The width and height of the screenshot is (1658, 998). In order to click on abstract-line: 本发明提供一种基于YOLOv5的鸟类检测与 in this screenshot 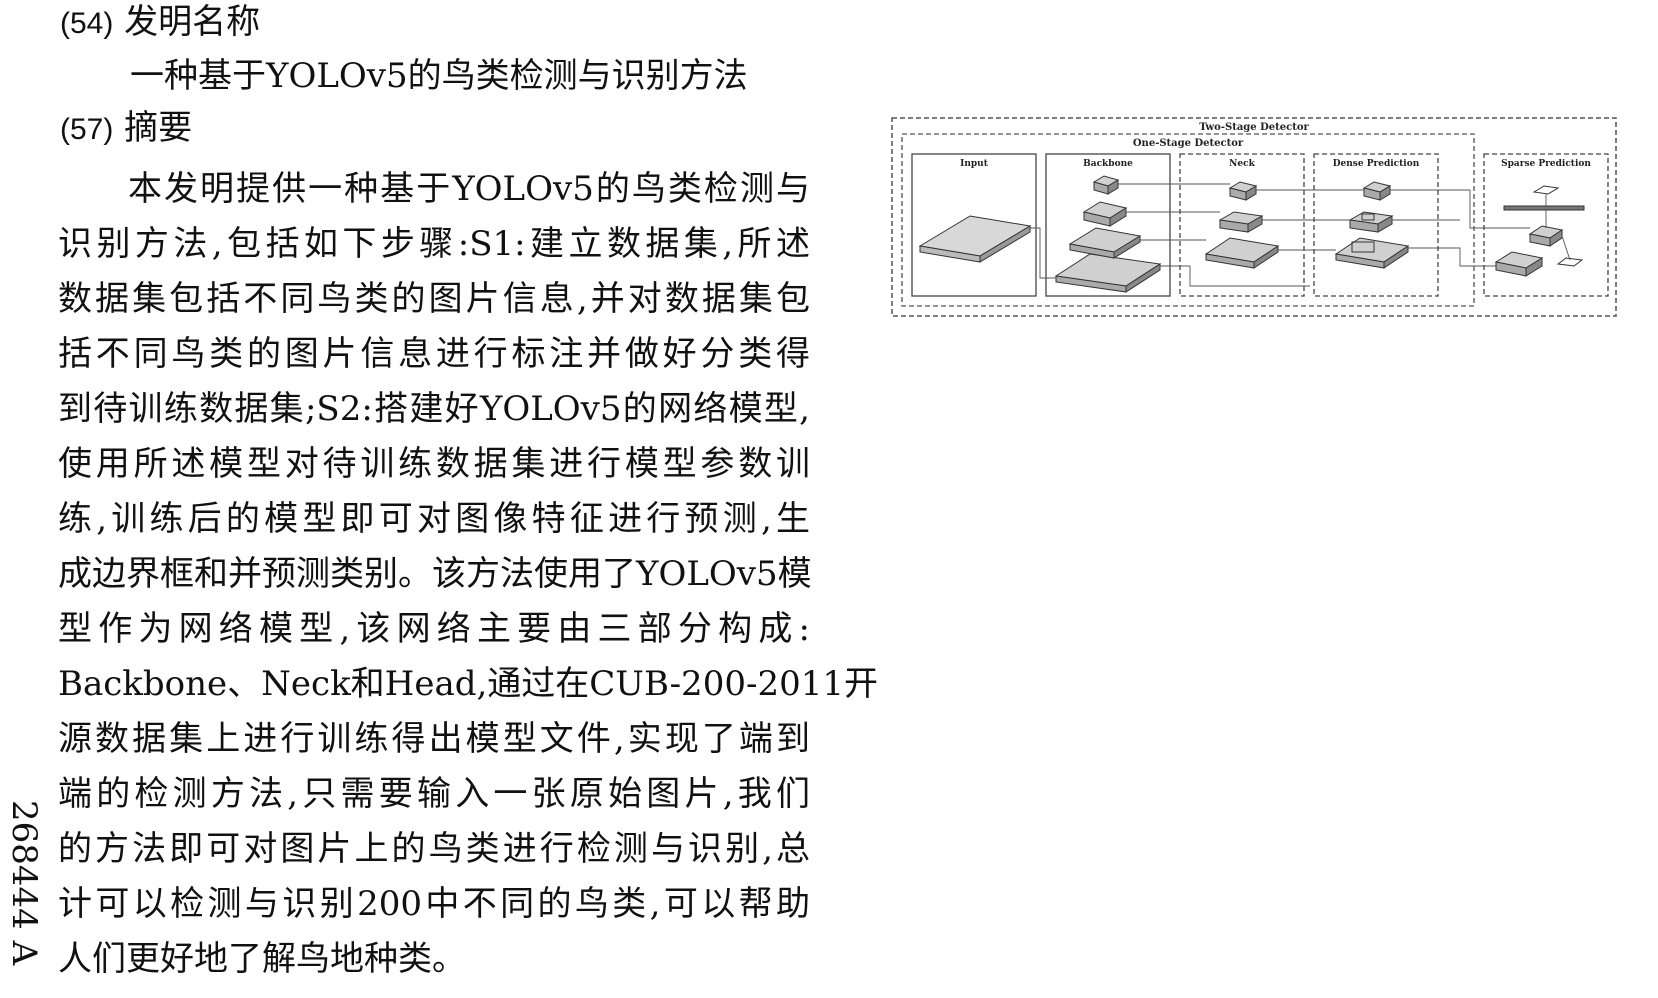, I will do `click(469, 189)`.